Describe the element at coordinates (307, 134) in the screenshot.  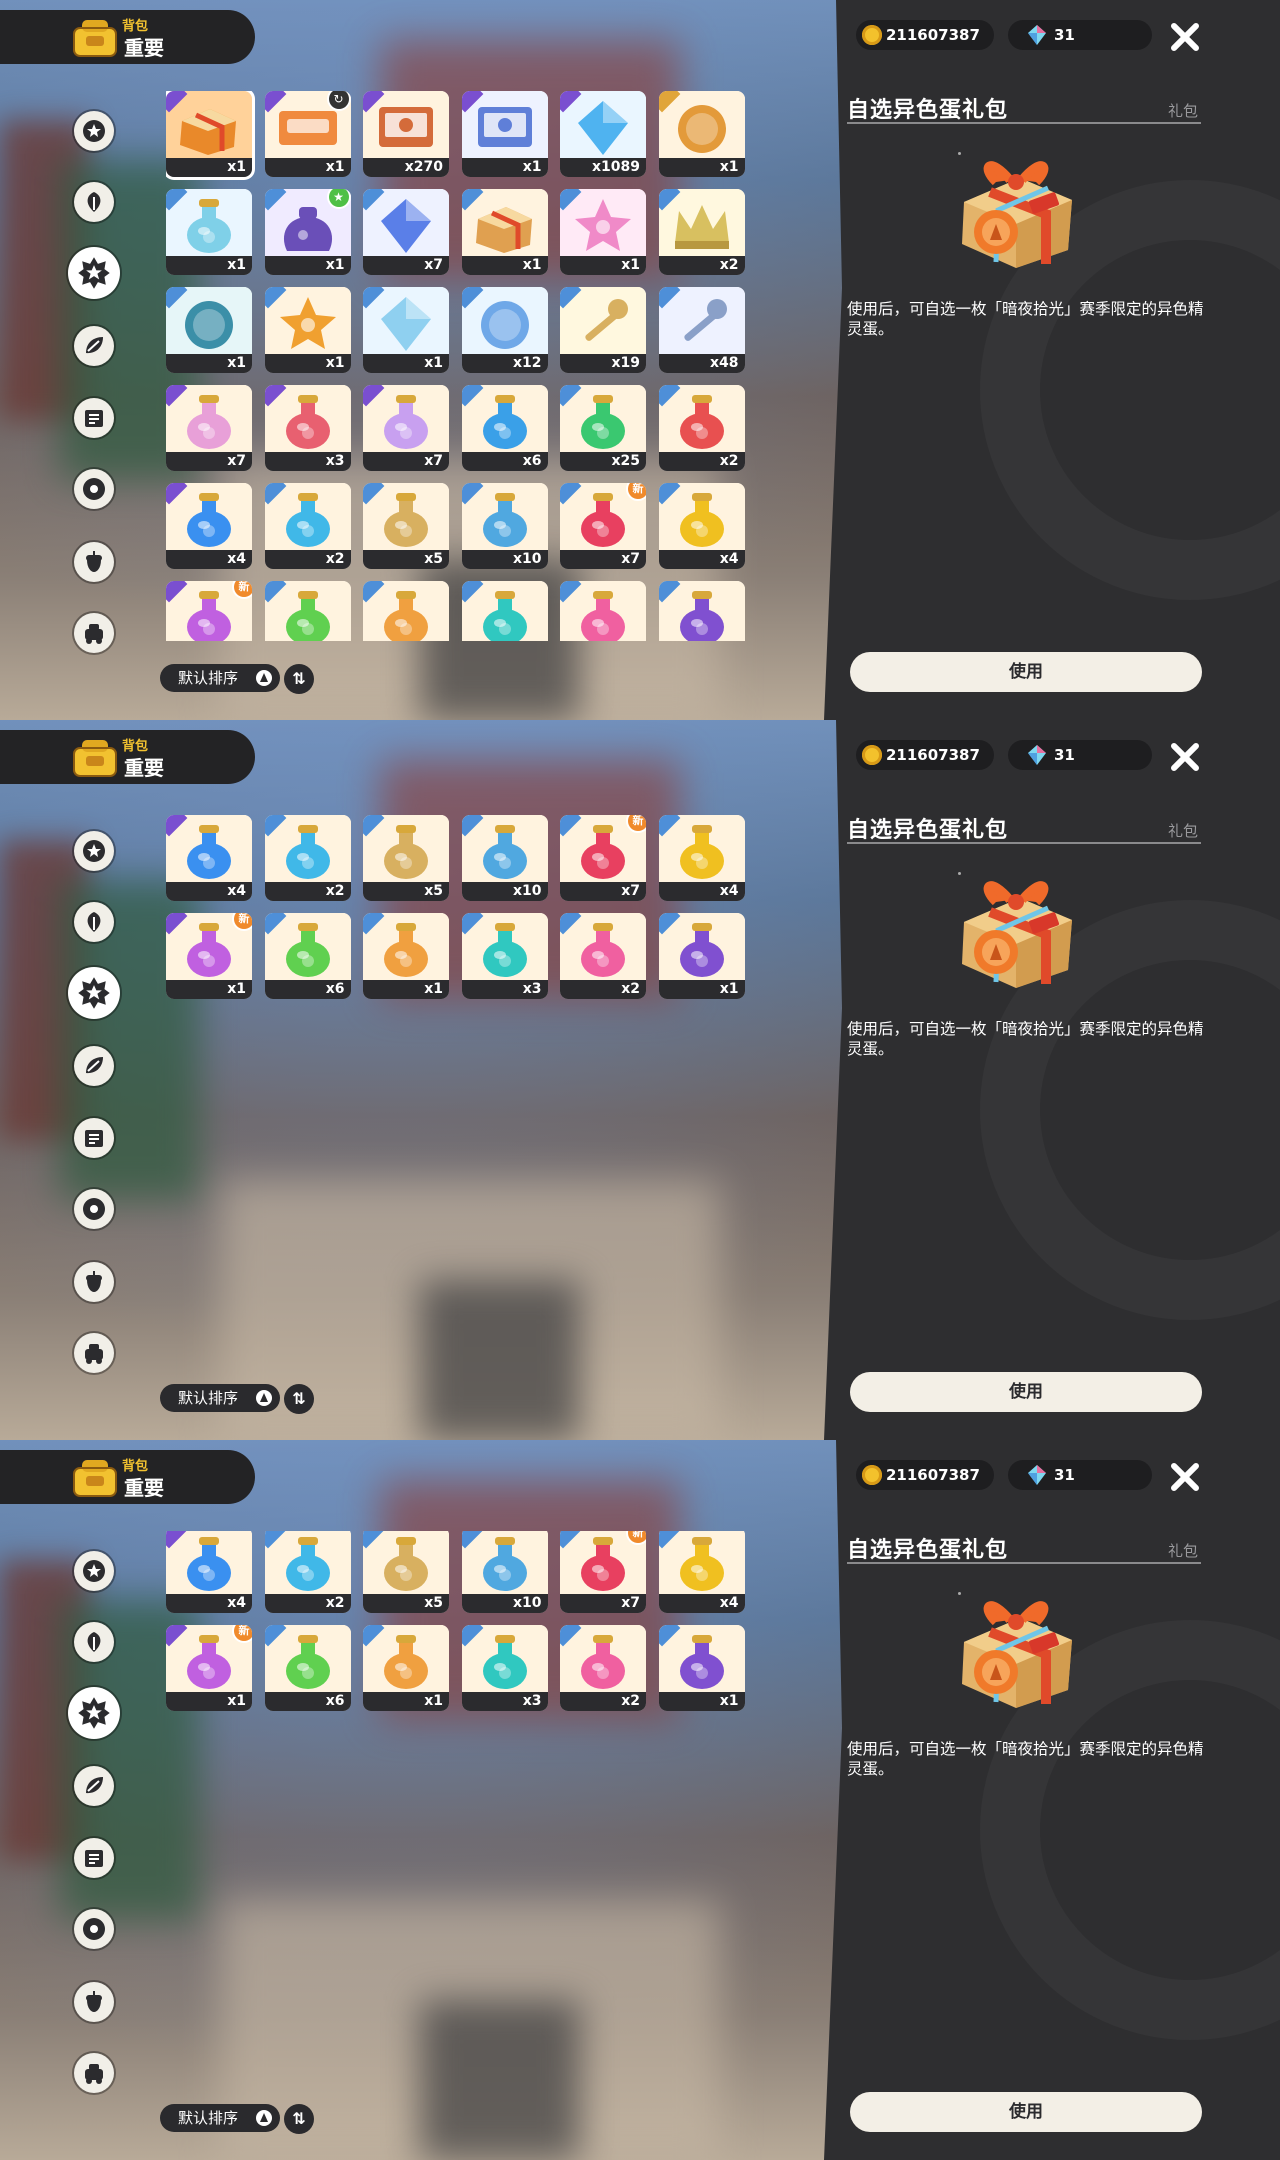
I see `item-slot: x1 ↻` at that location.